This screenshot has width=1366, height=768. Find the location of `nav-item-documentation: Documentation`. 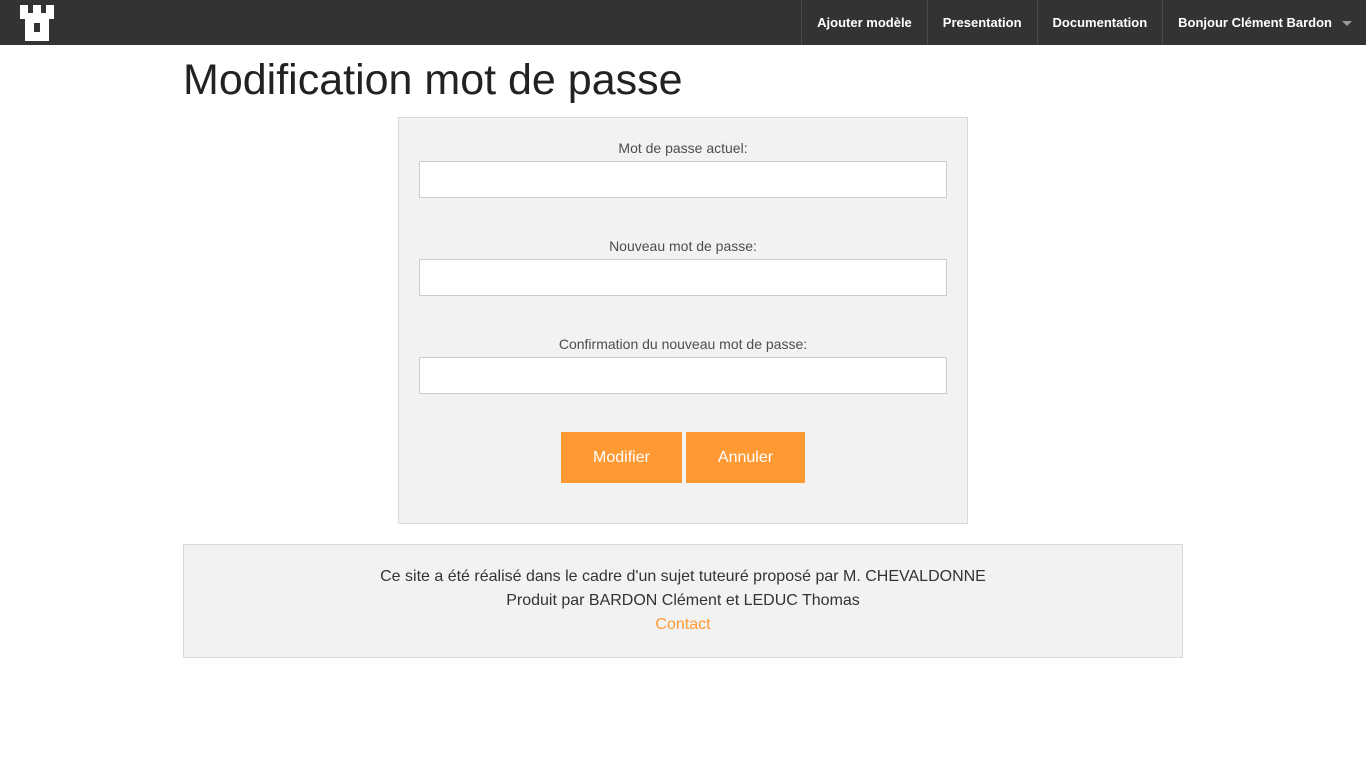

nav-item-documentation: Documentation is located at coordinates (1099, 22).